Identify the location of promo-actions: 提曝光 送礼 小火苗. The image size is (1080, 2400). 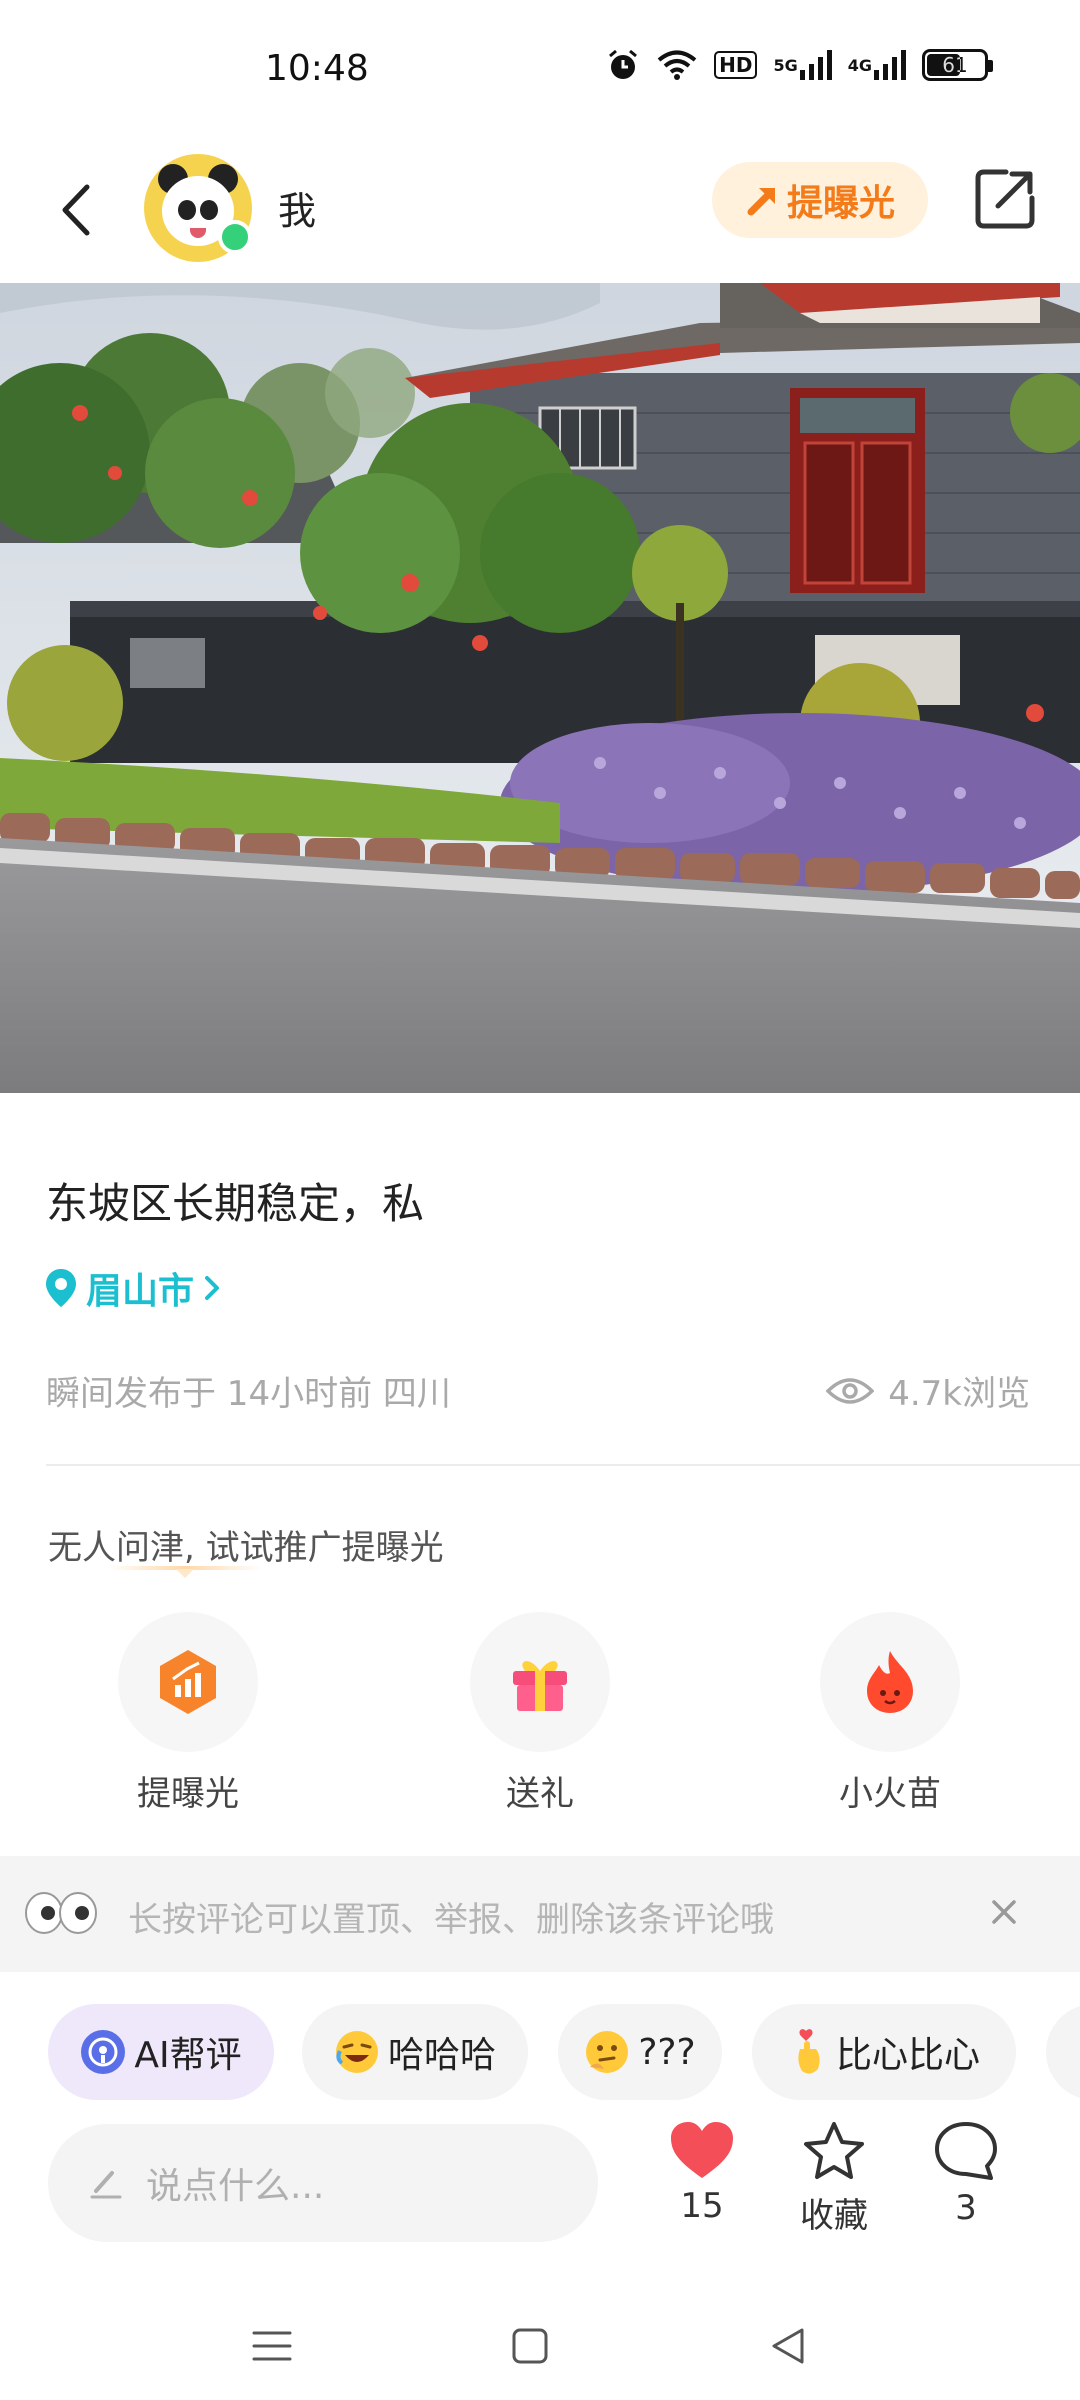
(540, 1713).